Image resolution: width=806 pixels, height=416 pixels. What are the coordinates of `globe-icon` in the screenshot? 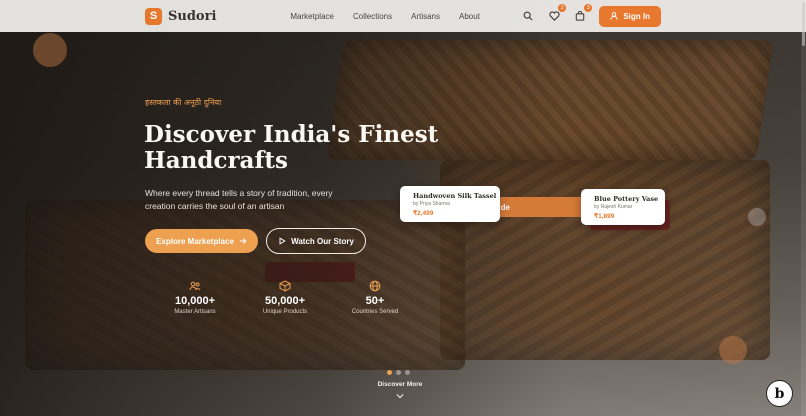 It's located at (375, 286).